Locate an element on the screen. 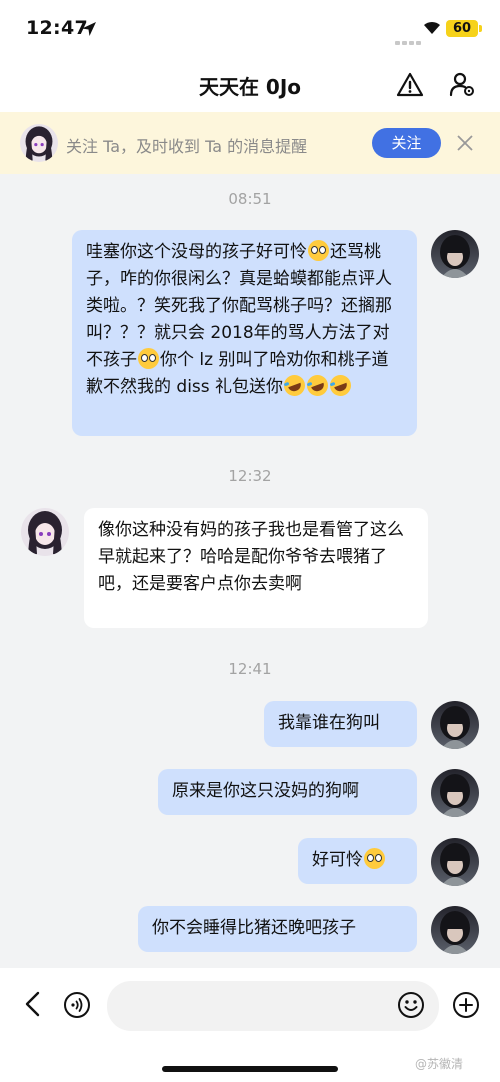 The height and width of the screenshot is (1082, 500). watermark: @苏徽清 is located at coordinates (439, 1064).